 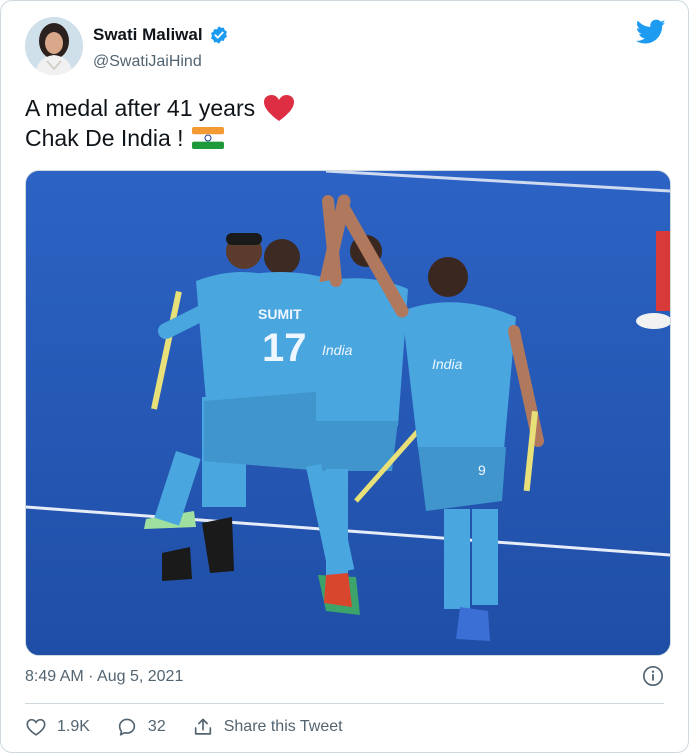 I want to click on verified-badge-icon, so click(x=218, y=35).